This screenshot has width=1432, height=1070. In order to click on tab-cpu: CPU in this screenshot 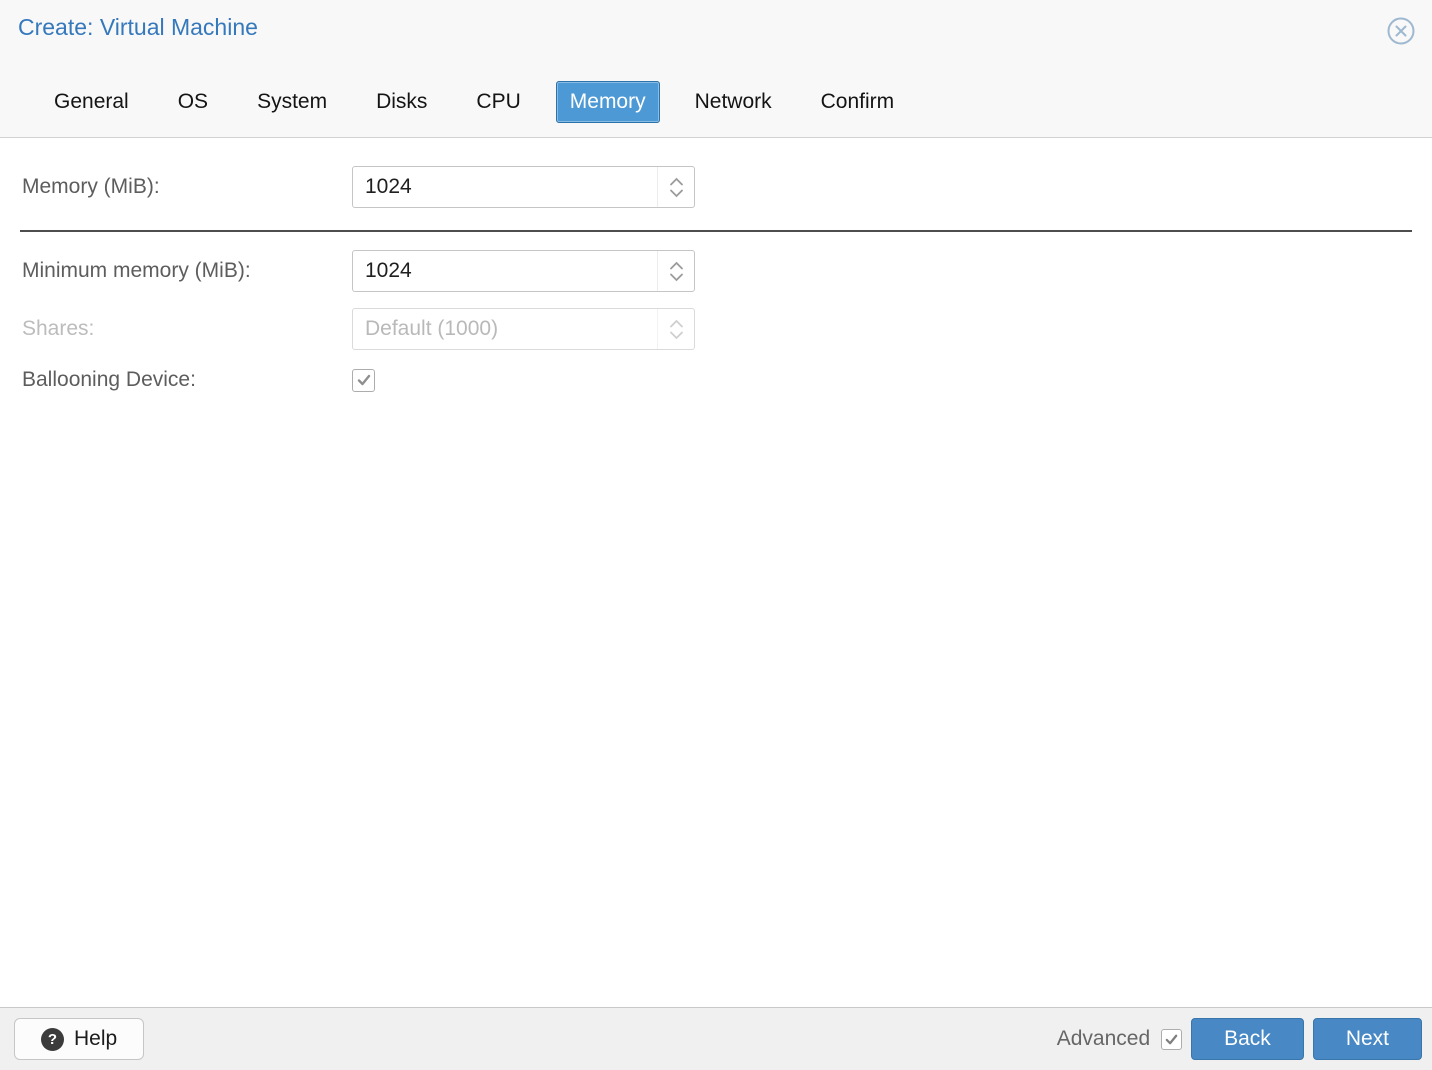, I will do `click(498, 102)`.